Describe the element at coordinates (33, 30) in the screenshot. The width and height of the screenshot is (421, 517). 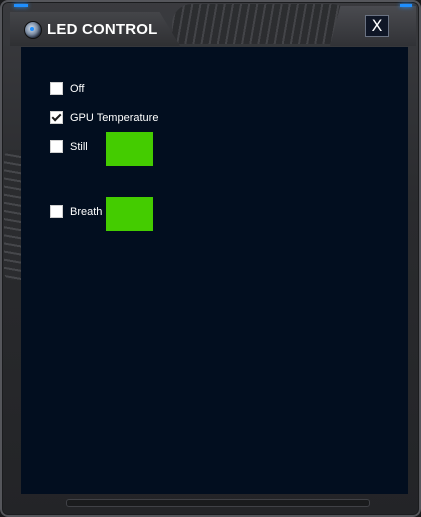
I see `logo-icon` at that location.